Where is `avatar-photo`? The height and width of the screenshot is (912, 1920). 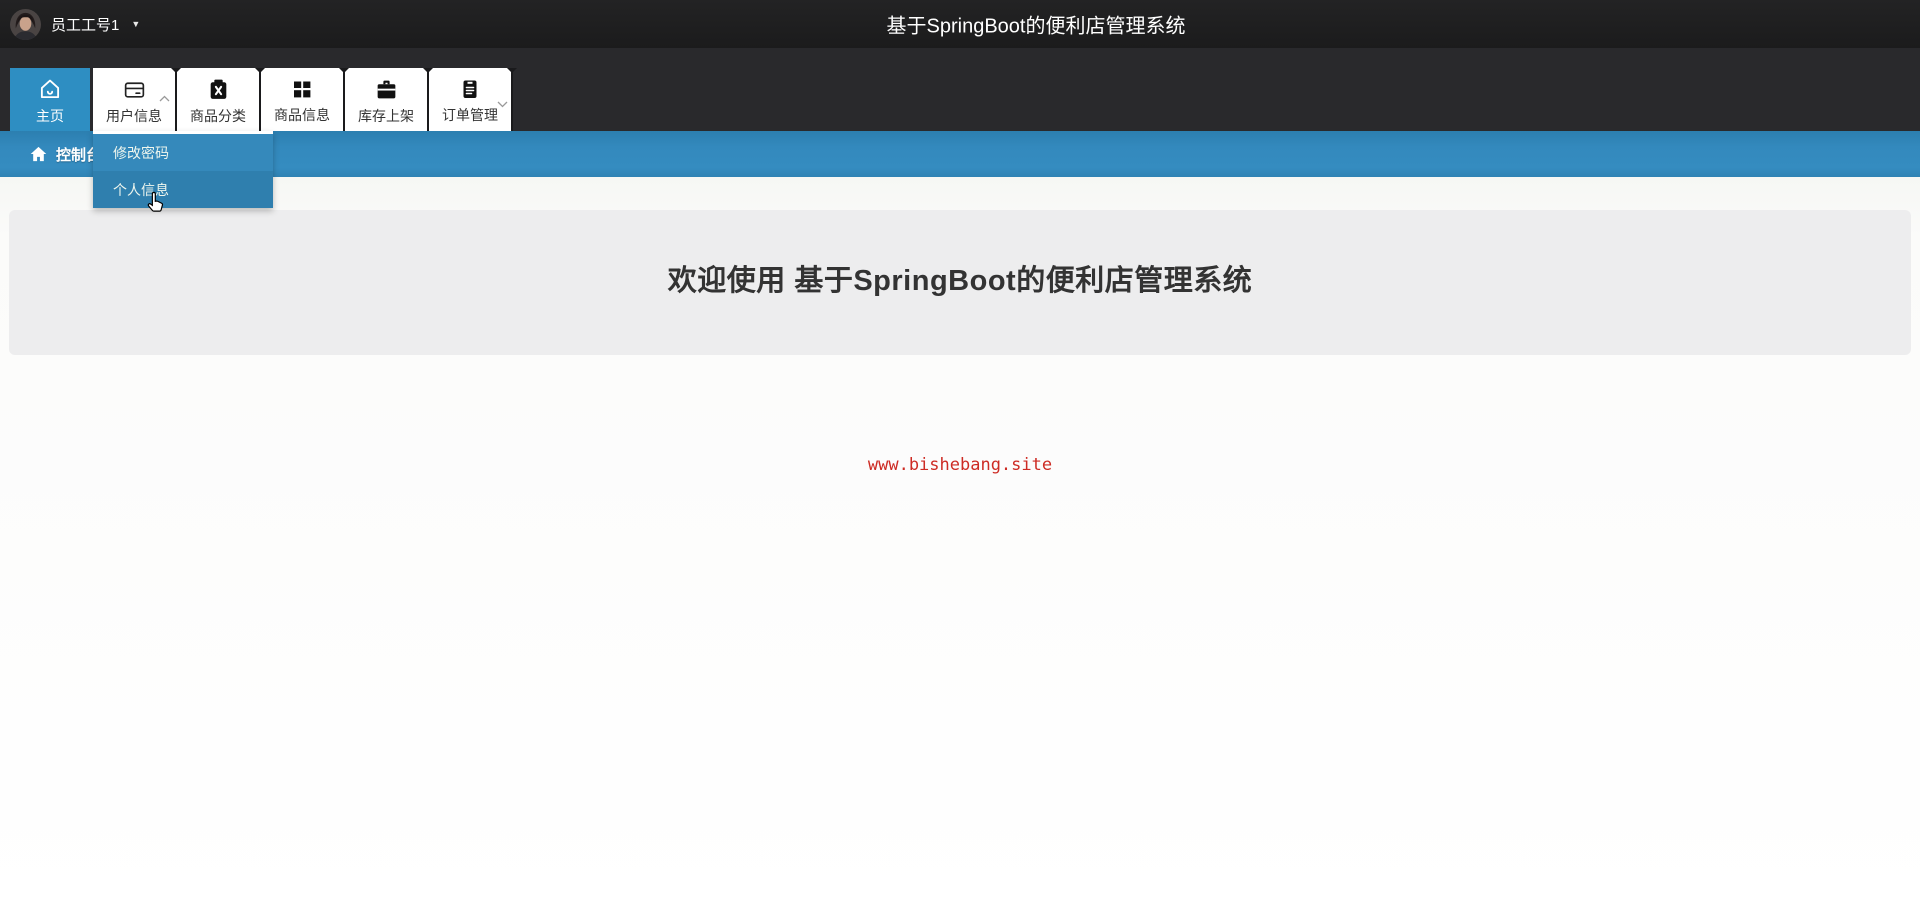 avatar-photo is located at coordinates (25, 24).